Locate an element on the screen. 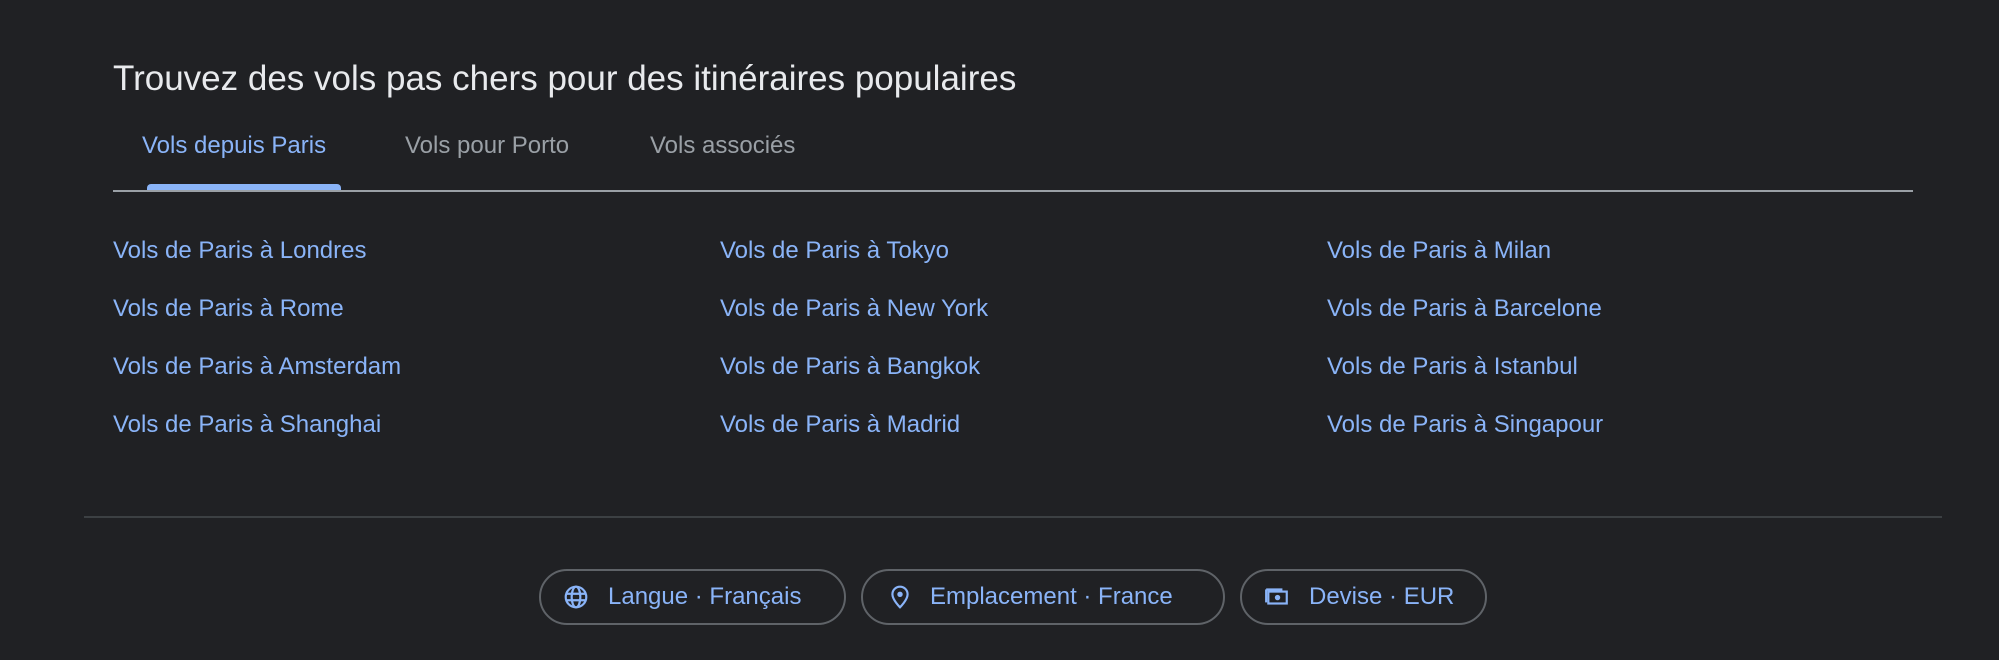 This screenshot has width=1999, height=660. currency-button: Devise · EUR is located at coordinates (1363, 597).